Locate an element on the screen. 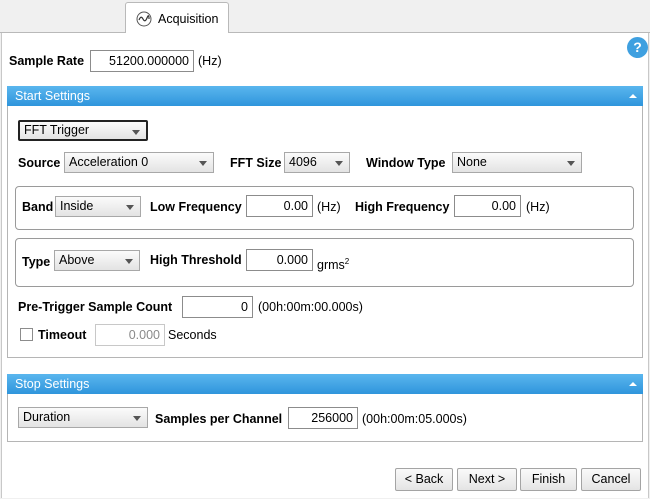 The width and height of the screenshot is (650, 499). stop-settings-title: Stop Settings is located at coordinates (52, 384).